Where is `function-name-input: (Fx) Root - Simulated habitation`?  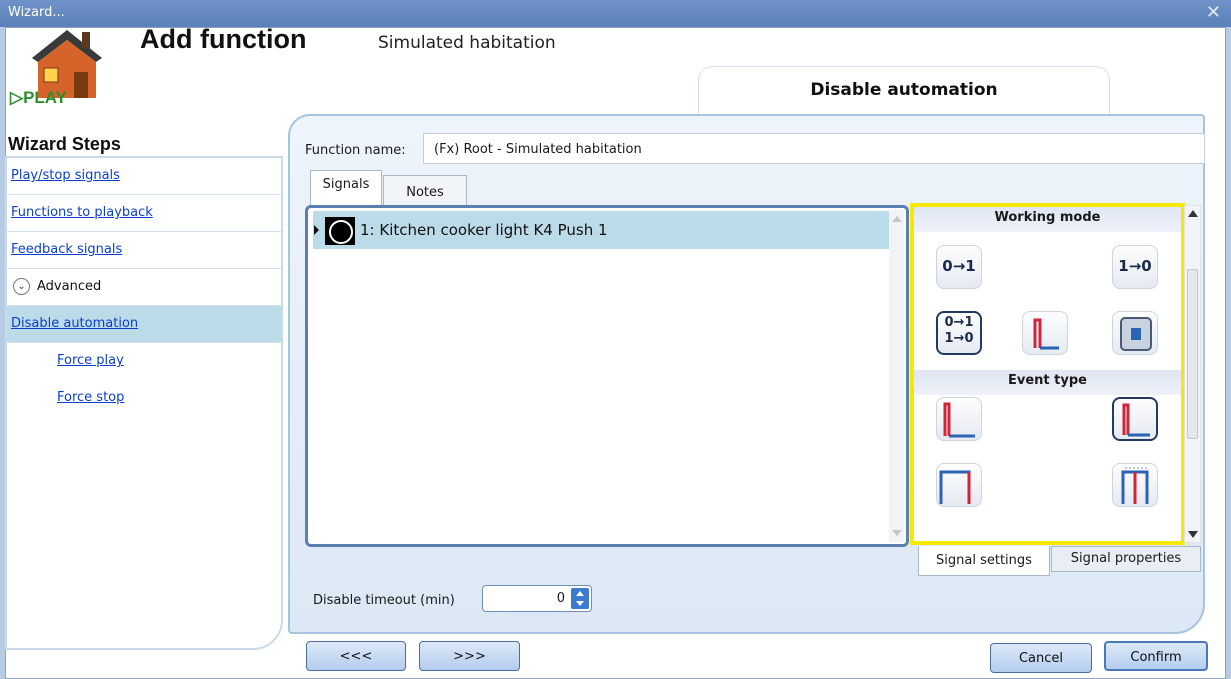 function-name-input: (Fx) Root - Simulated habitation is located at coordinates (814, 148).